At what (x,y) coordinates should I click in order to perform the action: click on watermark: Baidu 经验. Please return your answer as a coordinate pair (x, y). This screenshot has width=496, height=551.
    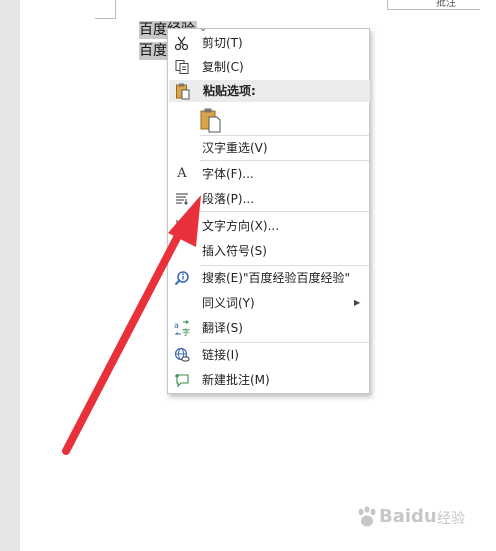
    Looking at the image, I should click on (425, 520).